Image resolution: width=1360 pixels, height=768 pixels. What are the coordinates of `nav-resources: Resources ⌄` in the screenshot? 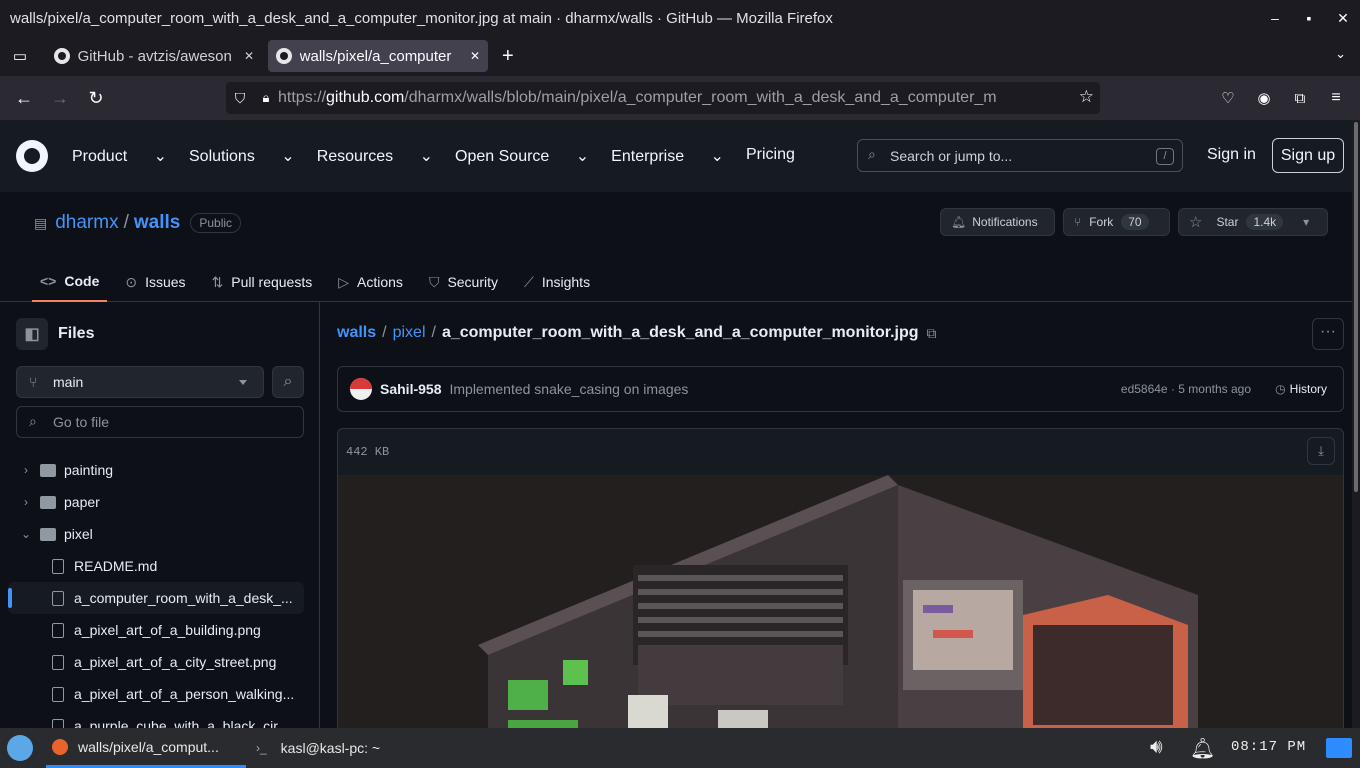 It's located at (375, 156).